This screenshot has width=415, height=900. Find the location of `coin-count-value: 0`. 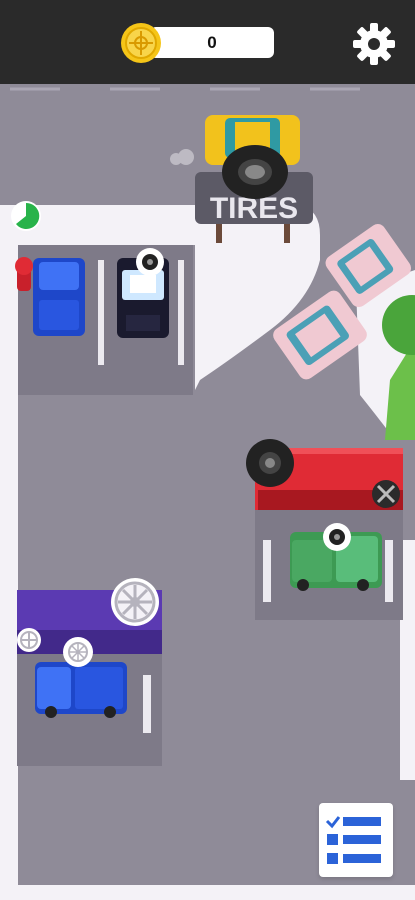

coin-count-value: 0 is located at coordinates (212, 42).